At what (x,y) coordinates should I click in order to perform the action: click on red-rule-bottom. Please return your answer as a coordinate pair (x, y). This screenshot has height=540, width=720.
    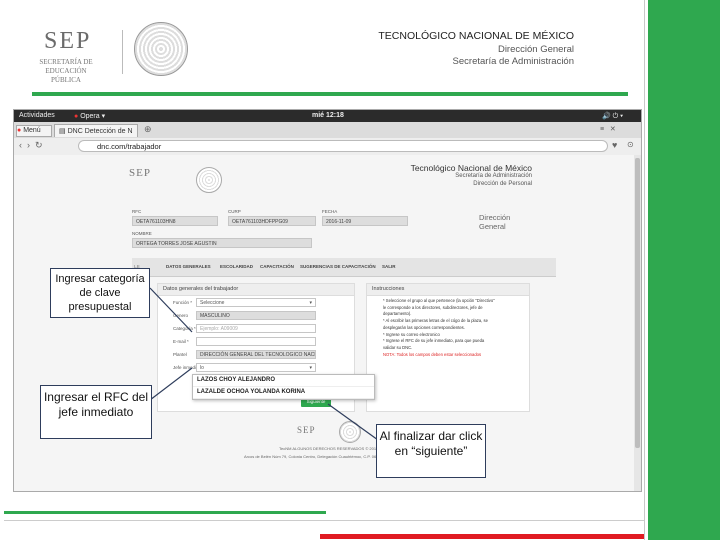
    Looking at the image, I should click on (482, 536).